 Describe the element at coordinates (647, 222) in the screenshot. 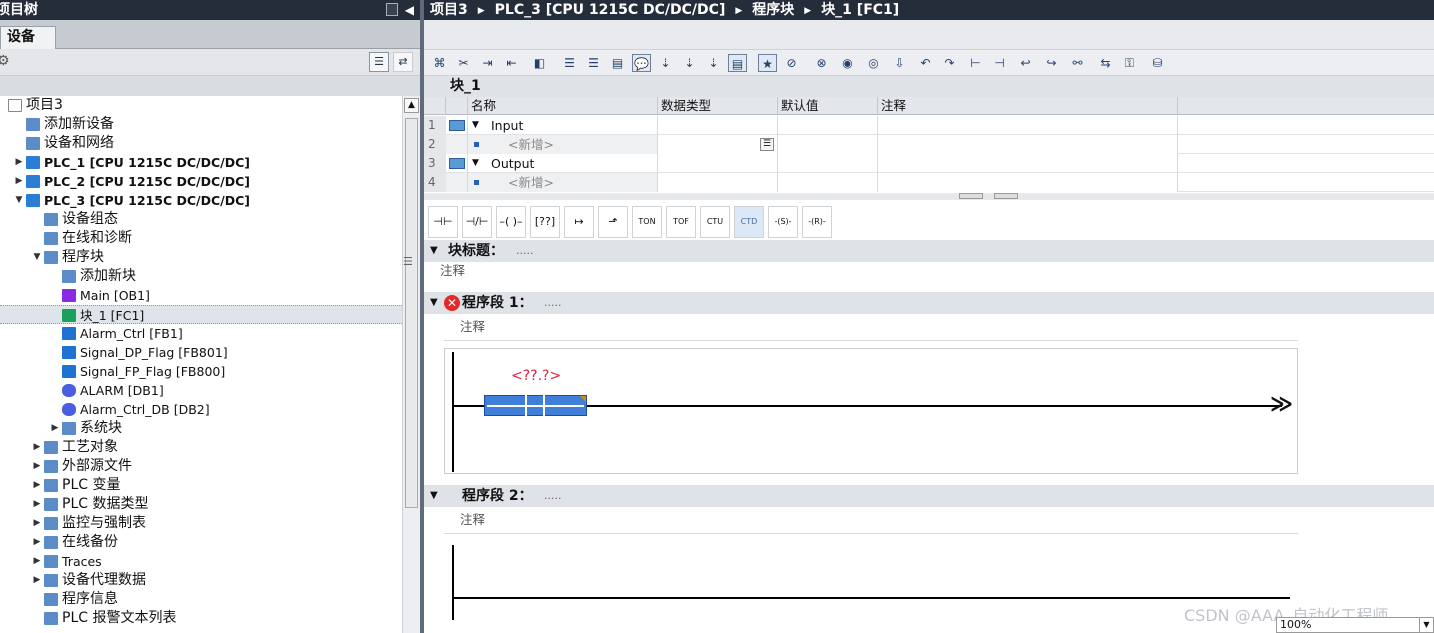

I see `ton-timer-icon: TON` at that location.